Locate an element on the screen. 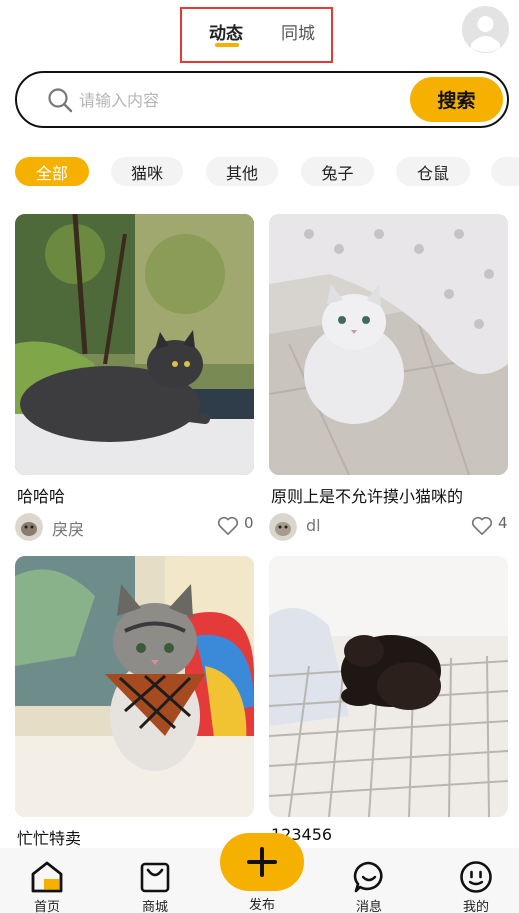 Image resolution: width=519 pixels, height=913 pixels. smiley-profile-icon is located at coordinates (476, 877).